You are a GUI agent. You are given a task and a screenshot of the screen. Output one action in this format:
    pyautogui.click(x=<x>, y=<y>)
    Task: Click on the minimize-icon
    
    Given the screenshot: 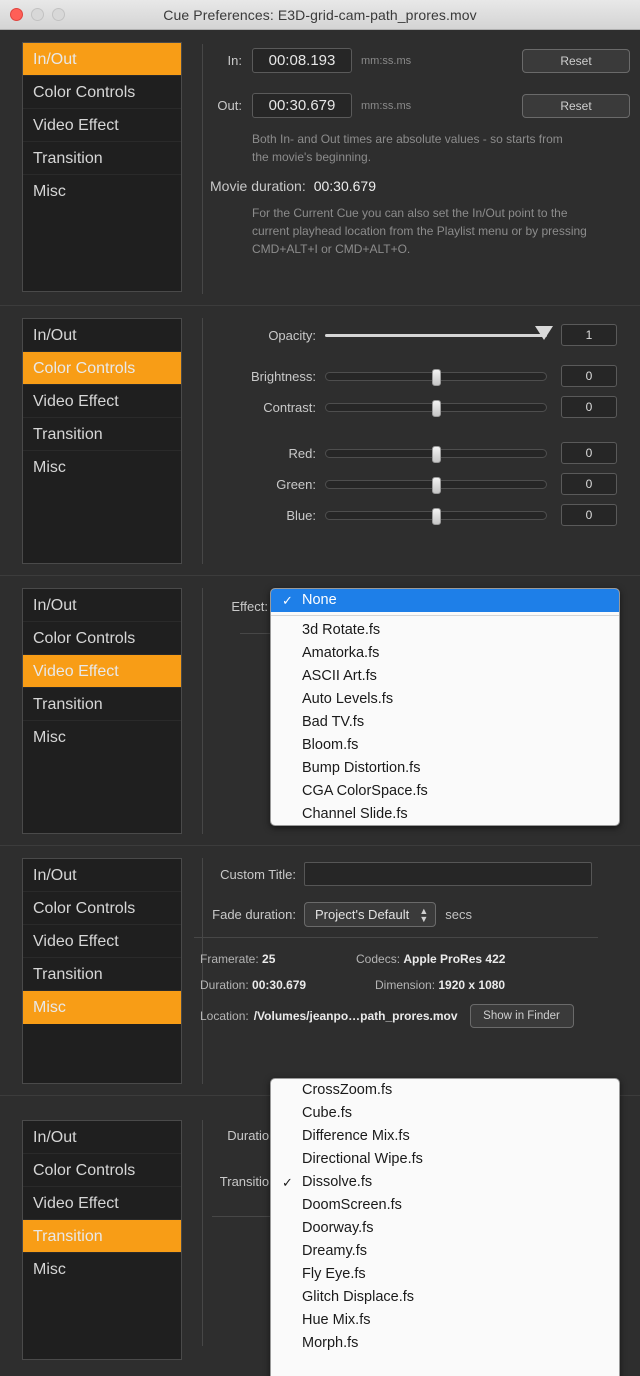 What is the action you would take?
    pyautogui.click(x=37, y=14)
    